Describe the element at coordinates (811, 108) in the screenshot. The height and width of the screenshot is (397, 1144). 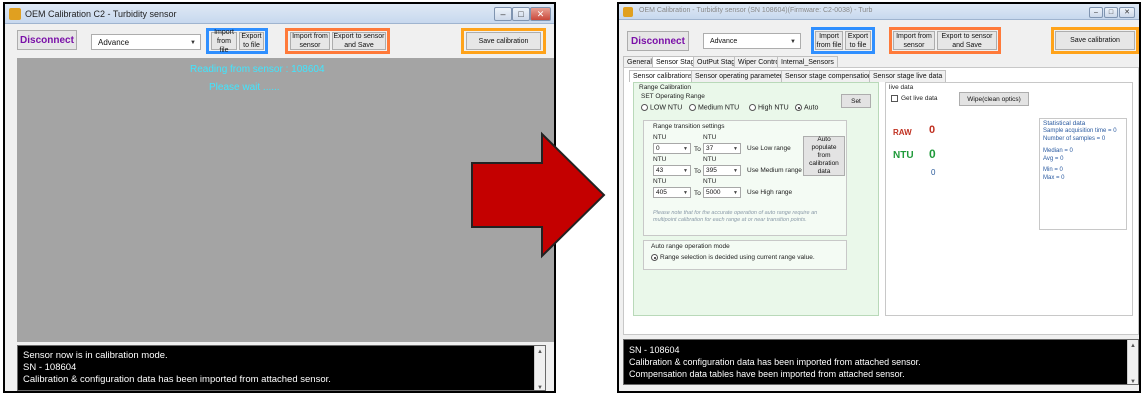
I see `radio-label: Auto` at that location.